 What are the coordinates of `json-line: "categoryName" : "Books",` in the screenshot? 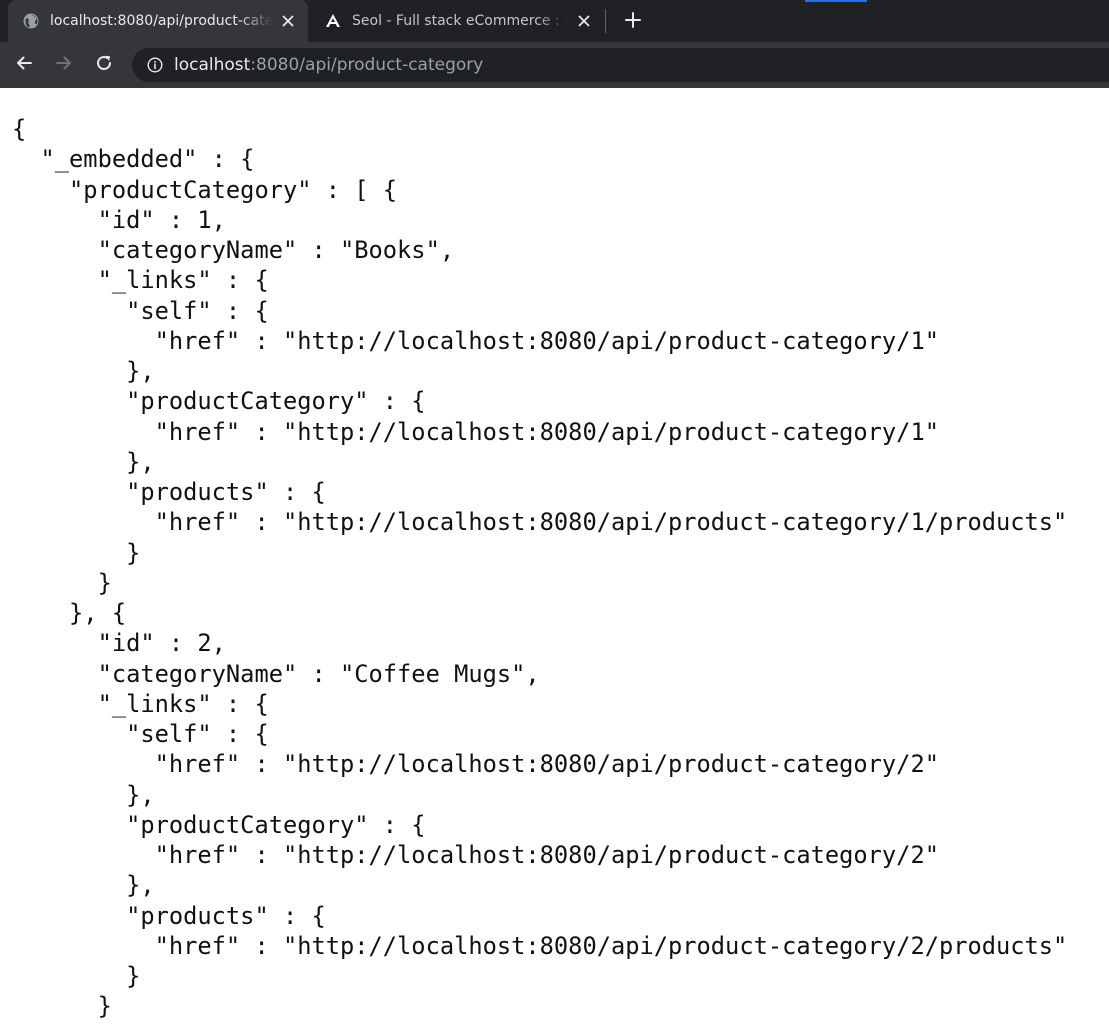 It's located at (233, 250).